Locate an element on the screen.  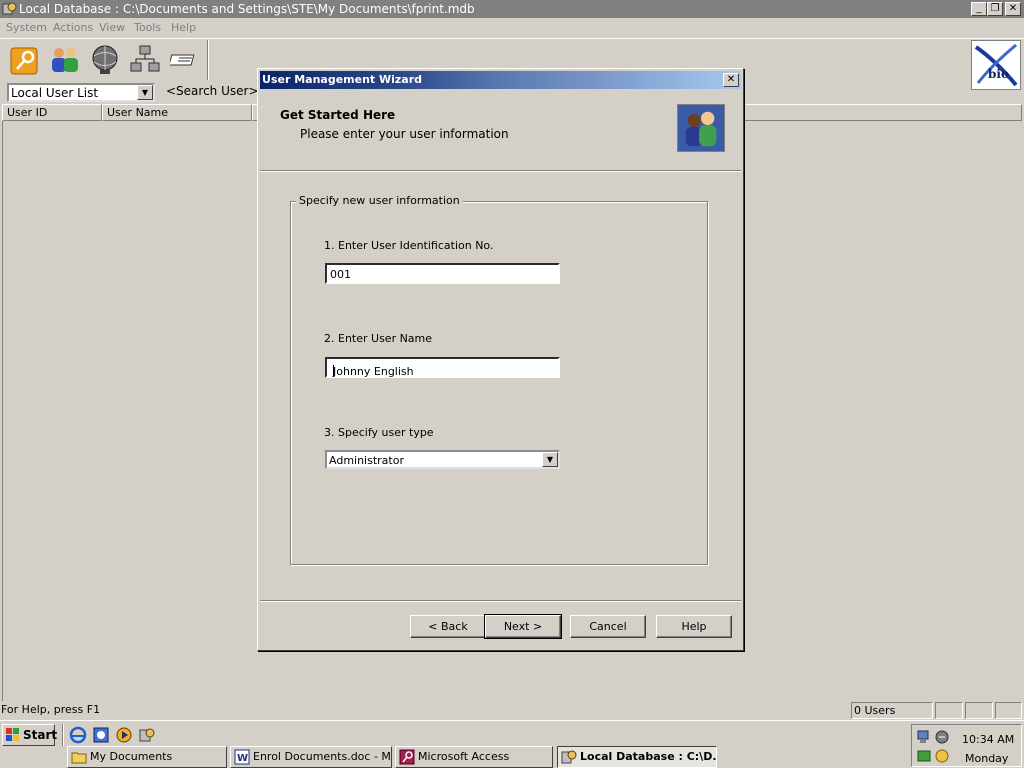
sound-tray-icon is located at coordinates (942, 737).